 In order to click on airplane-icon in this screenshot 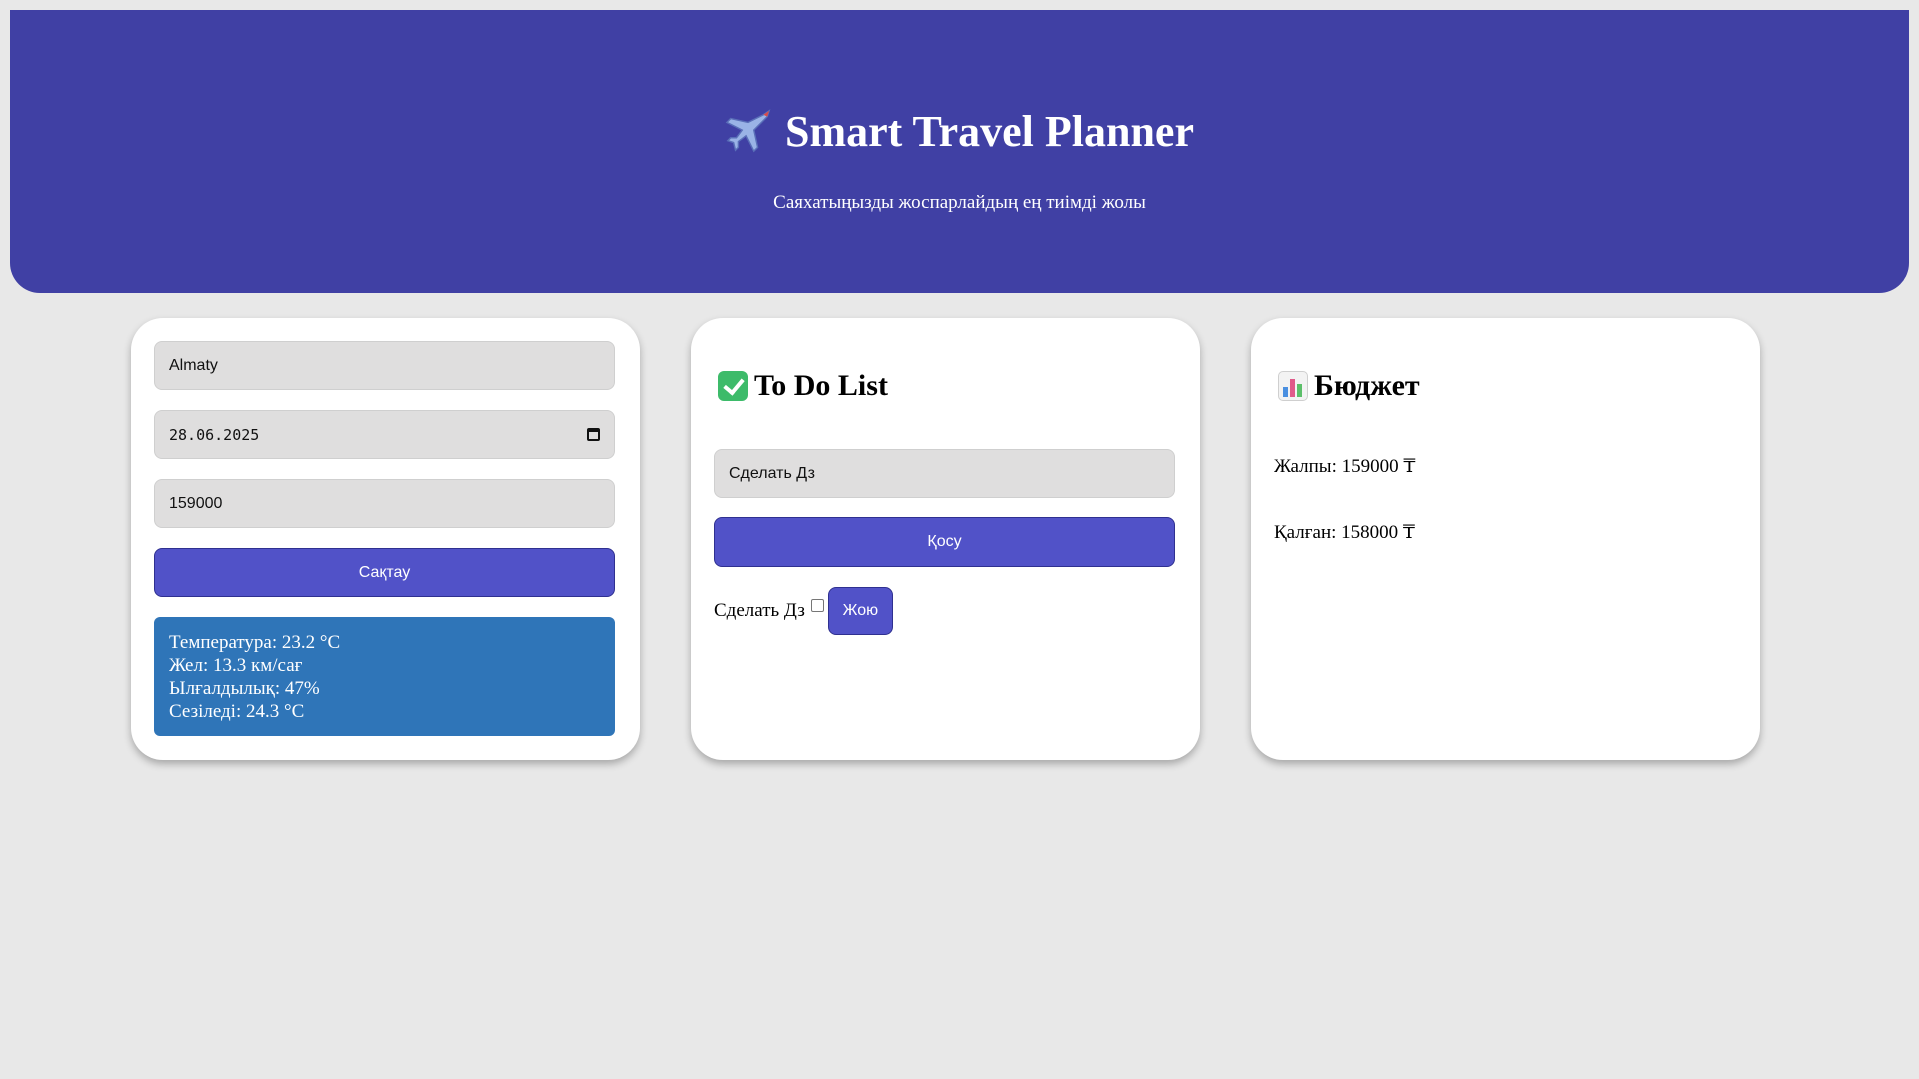, I will do `click(748, 131)`.